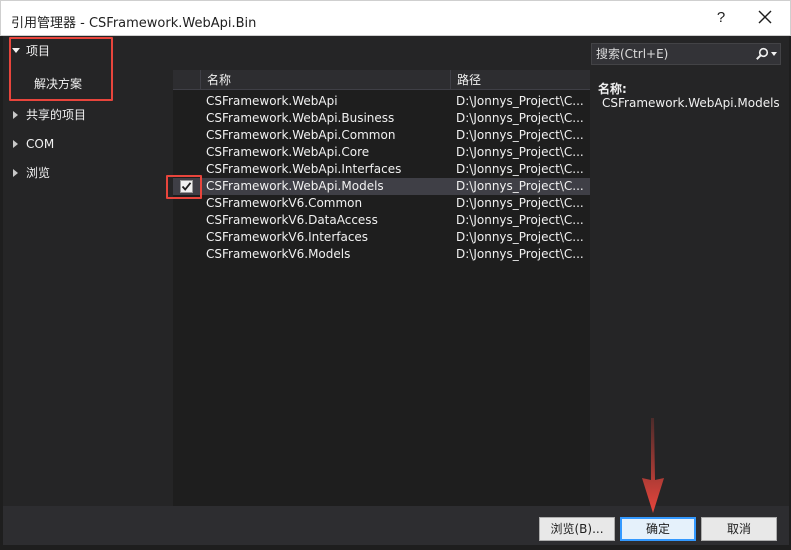  What do you see at coordinates (56, 115) in the screenshot?
I see `nav-item-shared-projects: 共享的项目` at bounding box center [56, 115].